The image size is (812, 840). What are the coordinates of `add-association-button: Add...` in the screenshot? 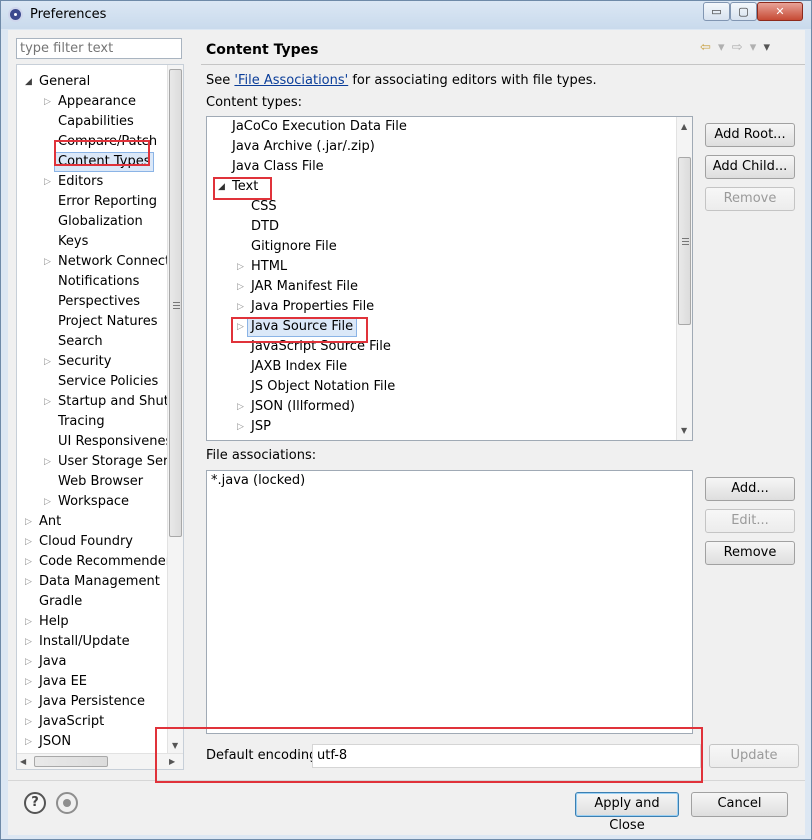 It's located at (750, 489).